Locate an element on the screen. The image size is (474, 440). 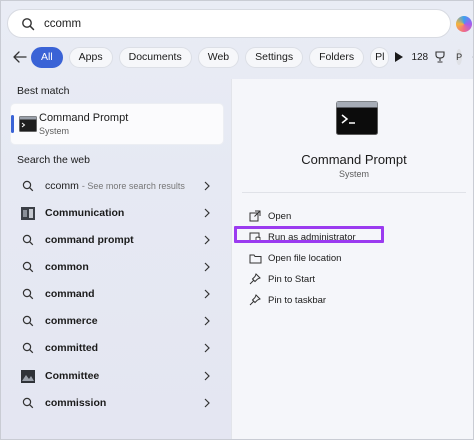
web-result-row: commerce is located at coordinates (118, 321).